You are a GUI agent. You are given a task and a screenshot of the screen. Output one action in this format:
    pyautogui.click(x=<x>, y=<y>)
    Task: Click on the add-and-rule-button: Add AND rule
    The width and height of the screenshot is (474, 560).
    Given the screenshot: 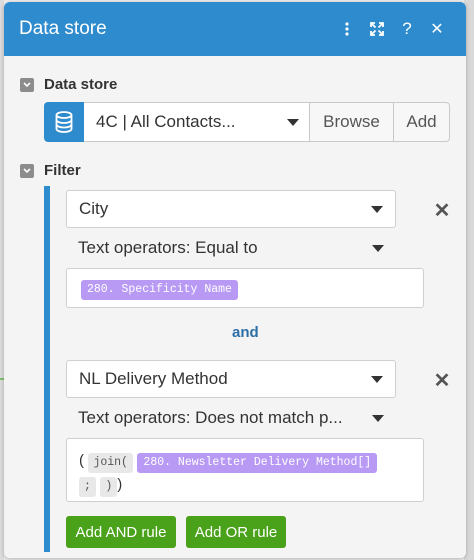 What is the action you would take?
    pyautogui.click(x=121, y=532)
    